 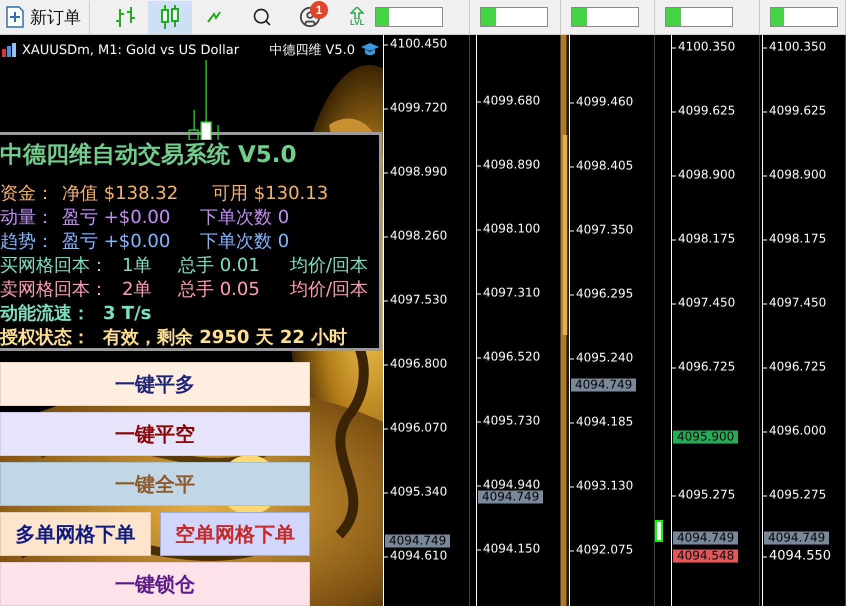 I want to click on info-label: 趋势：, so click(x=27, y=241).